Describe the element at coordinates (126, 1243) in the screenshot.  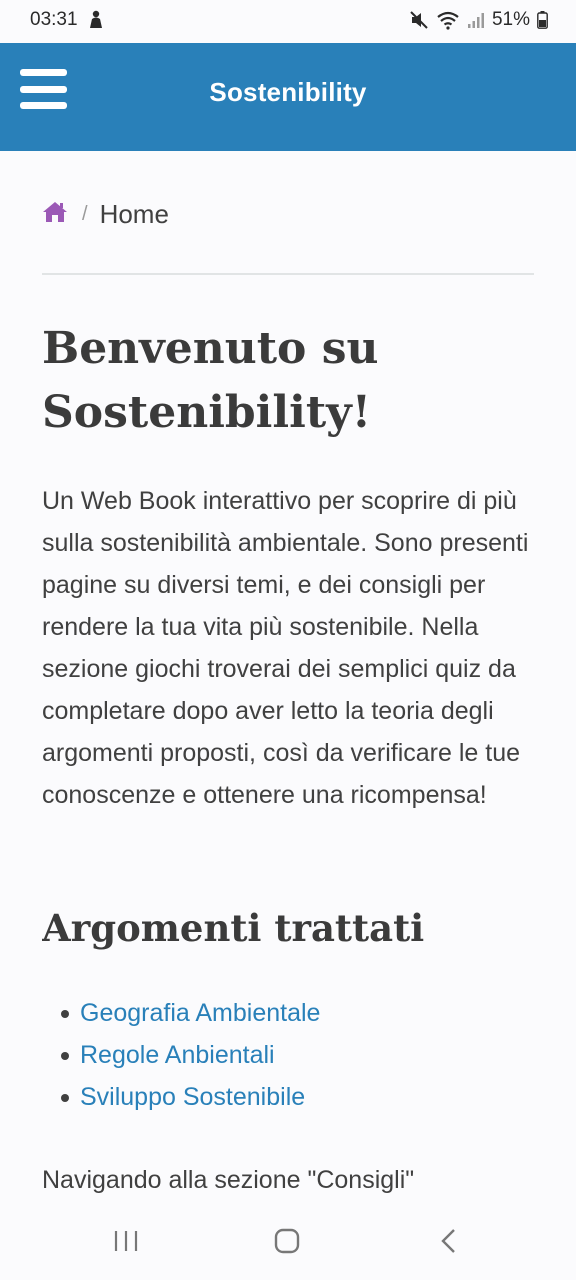
I see `recent-apps-icon` at that location.